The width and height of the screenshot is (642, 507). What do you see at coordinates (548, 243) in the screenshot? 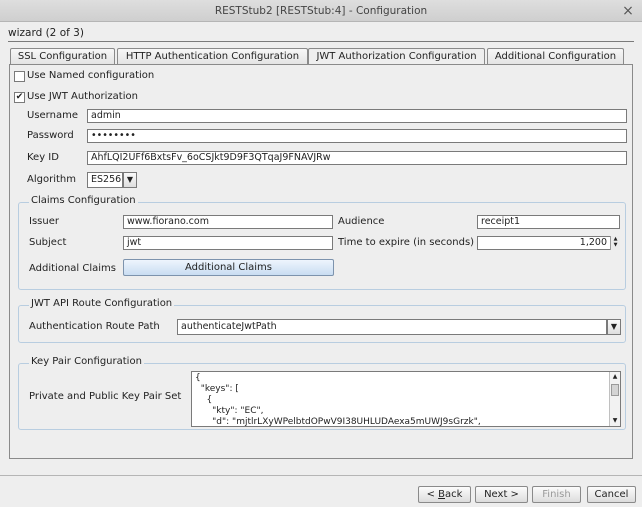
I see `time-to-expire-input: 1,200` at bounding box center [548, 243].